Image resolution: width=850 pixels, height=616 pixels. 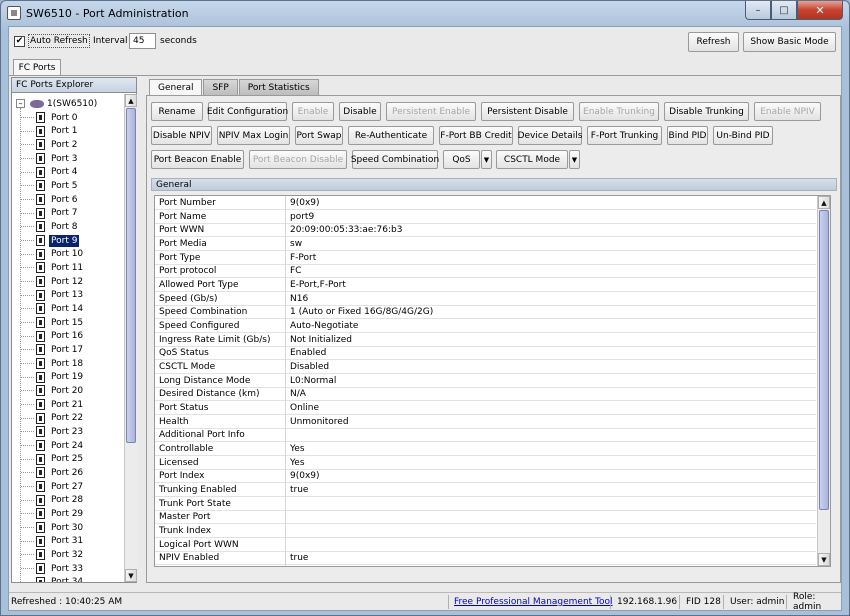 I want to click on property-row-port-number: Port Number 9(0x9), so click(x=485, y=203).